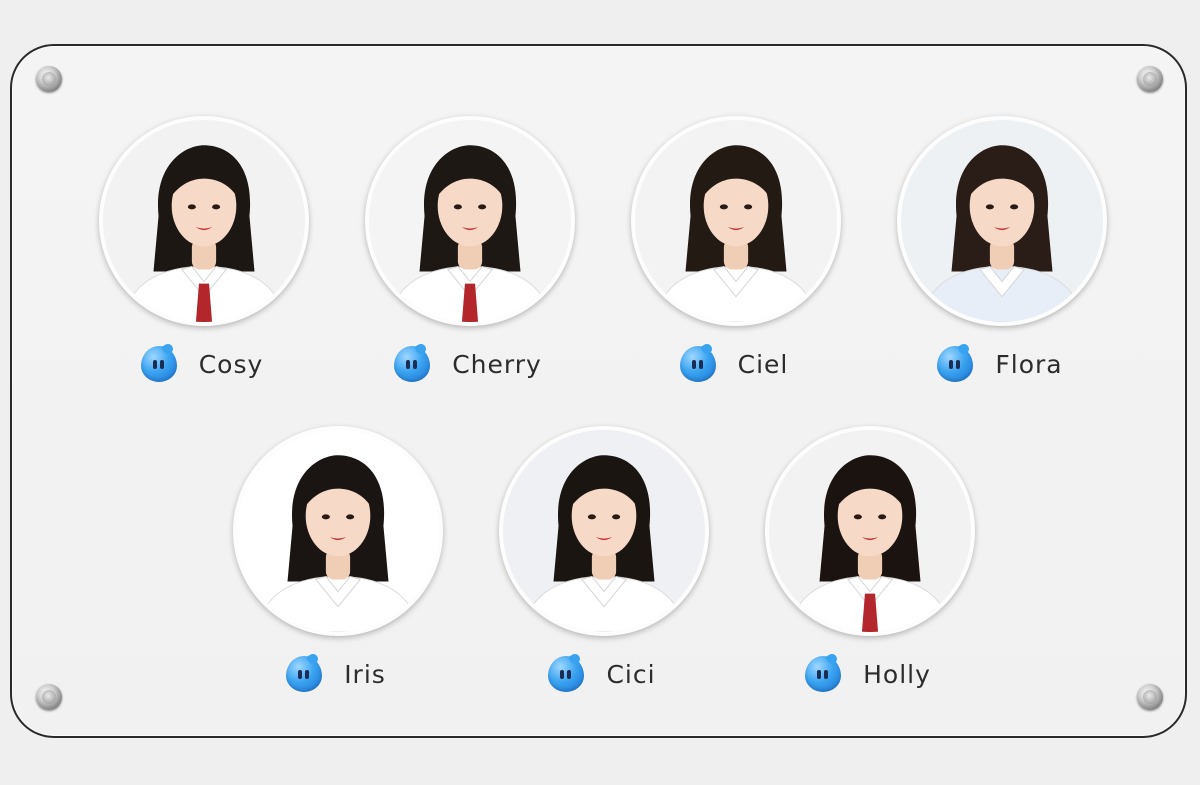 Image resolution: width=1200 pixels, height=785 pixels. I want to click on name-row: Cosy, so click(202, 364).